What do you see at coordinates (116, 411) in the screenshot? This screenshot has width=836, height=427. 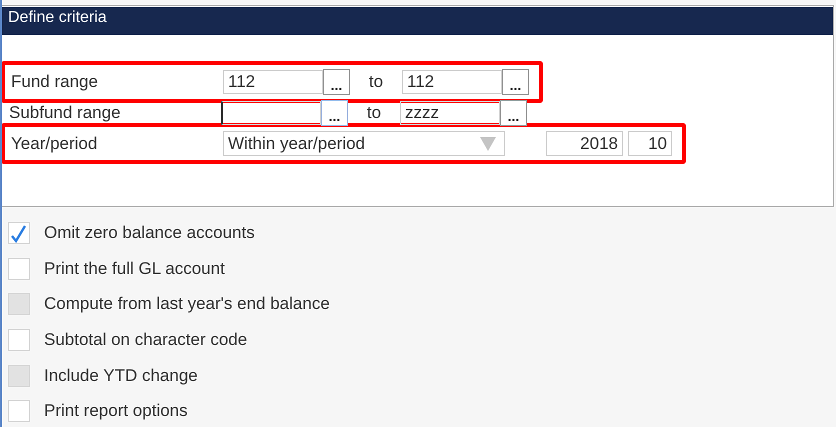 I see `option-label: Print report options` at bounding box center [116, 411].